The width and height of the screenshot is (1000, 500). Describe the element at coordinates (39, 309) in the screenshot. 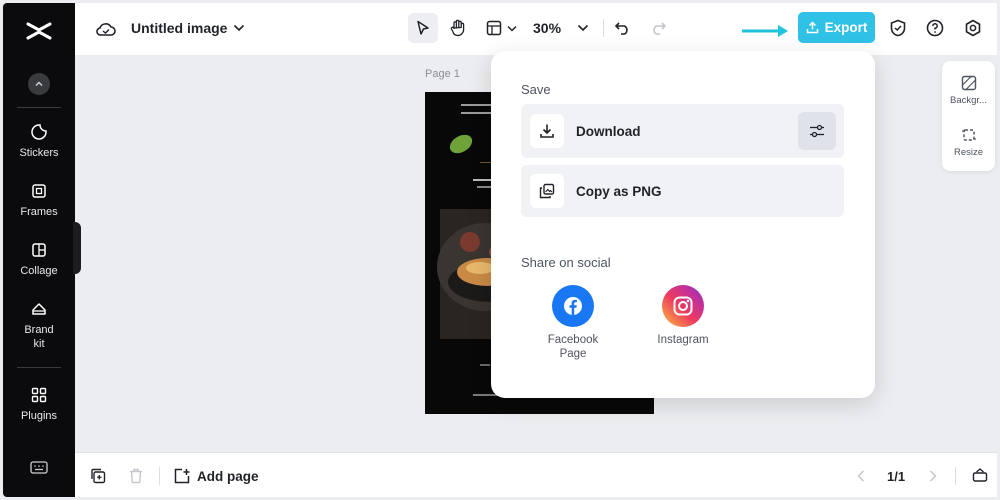

I see `brand-kit-icon` at that location.